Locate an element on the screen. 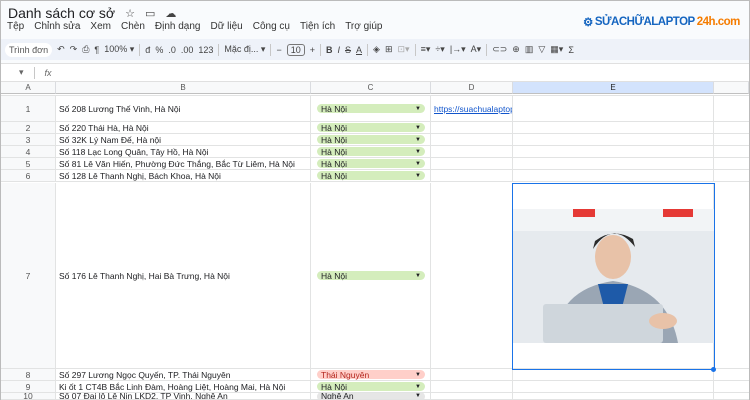  menu-item: Tiện ích is located at coordinates (317, 26).